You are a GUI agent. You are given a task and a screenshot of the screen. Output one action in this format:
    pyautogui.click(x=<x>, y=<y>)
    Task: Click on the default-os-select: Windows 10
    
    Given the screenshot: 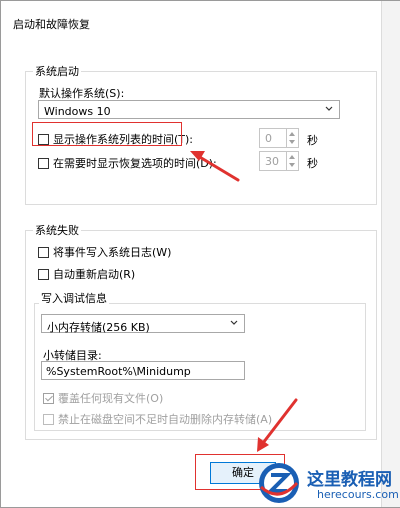 What is the action you would take?
    pyautogui.click(x=189, y=109)
    